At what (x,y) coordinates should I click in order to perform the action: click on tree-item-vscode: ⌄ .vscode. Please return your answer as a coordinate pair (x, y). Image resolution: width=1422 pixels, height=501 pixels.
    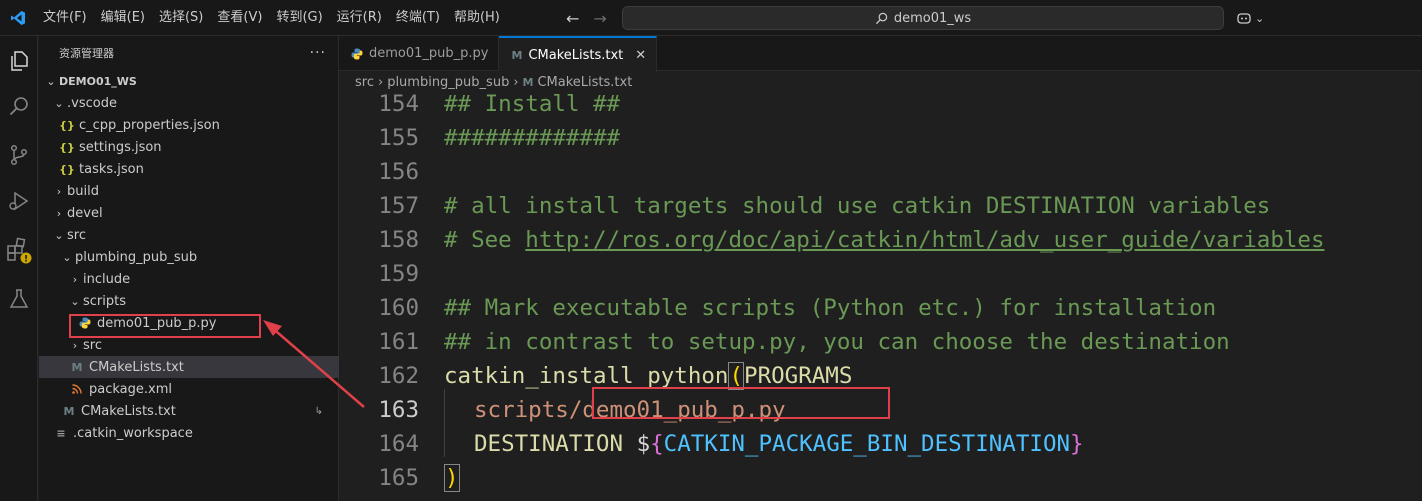
    Looking at the image, I should click on (189, 103).